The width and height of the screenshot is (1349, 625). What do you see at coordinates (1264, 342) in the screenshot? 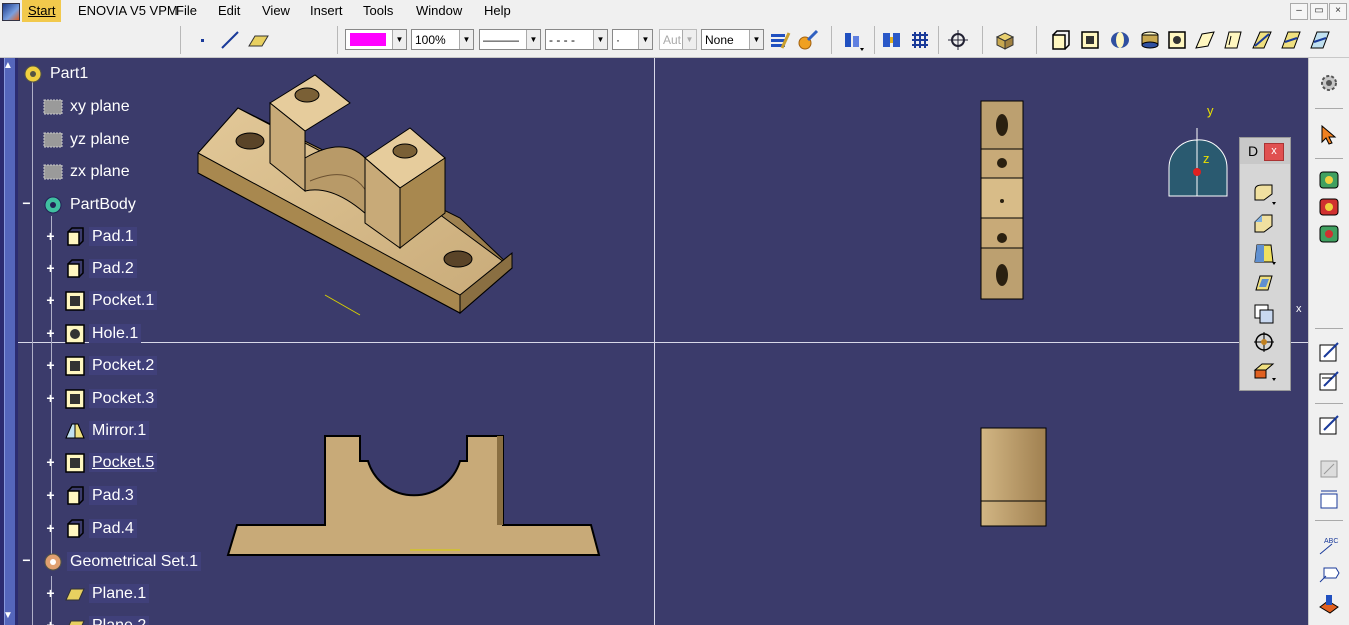
I see `thread-icon` at bounding box center [1264, 342].